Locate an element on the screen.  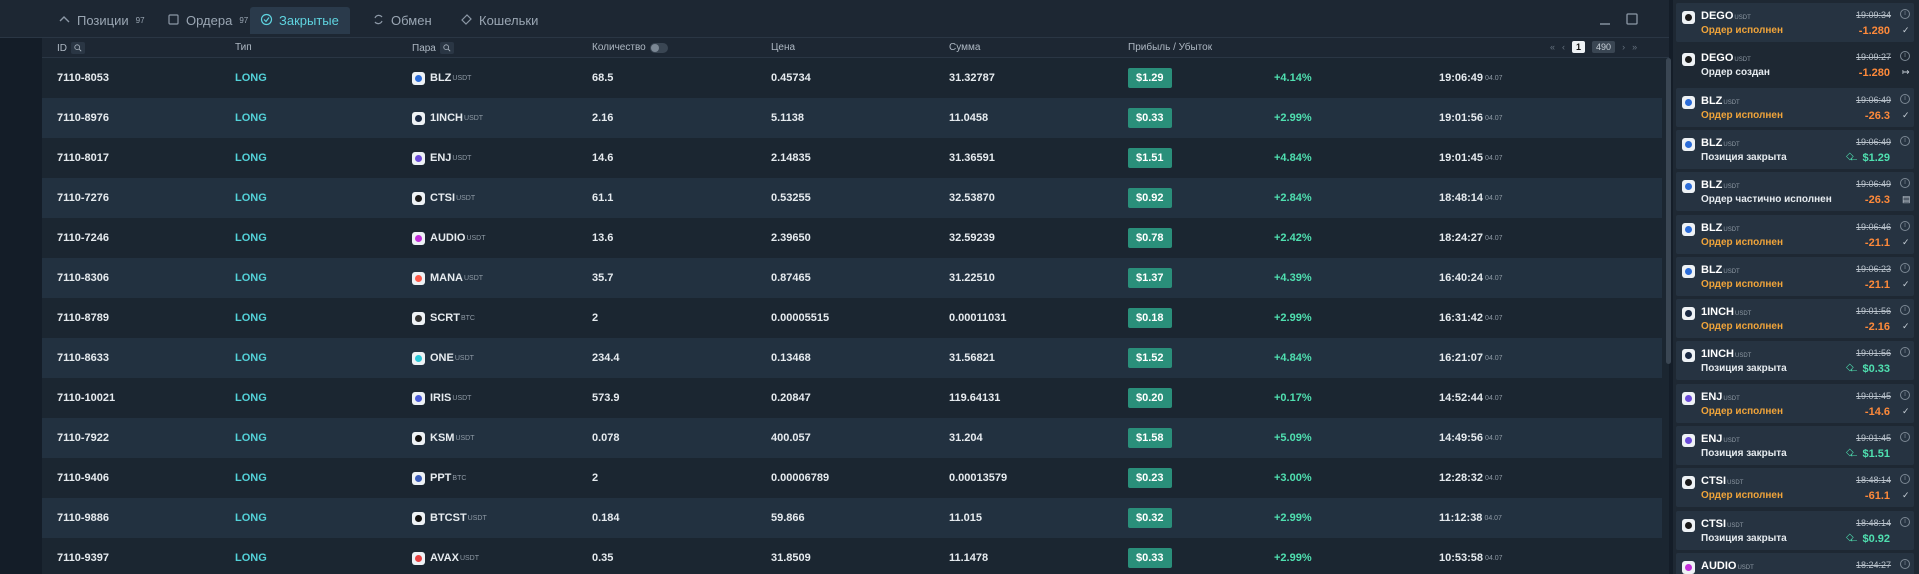
quantity: 0.078 is located at coordinates (606, 438).